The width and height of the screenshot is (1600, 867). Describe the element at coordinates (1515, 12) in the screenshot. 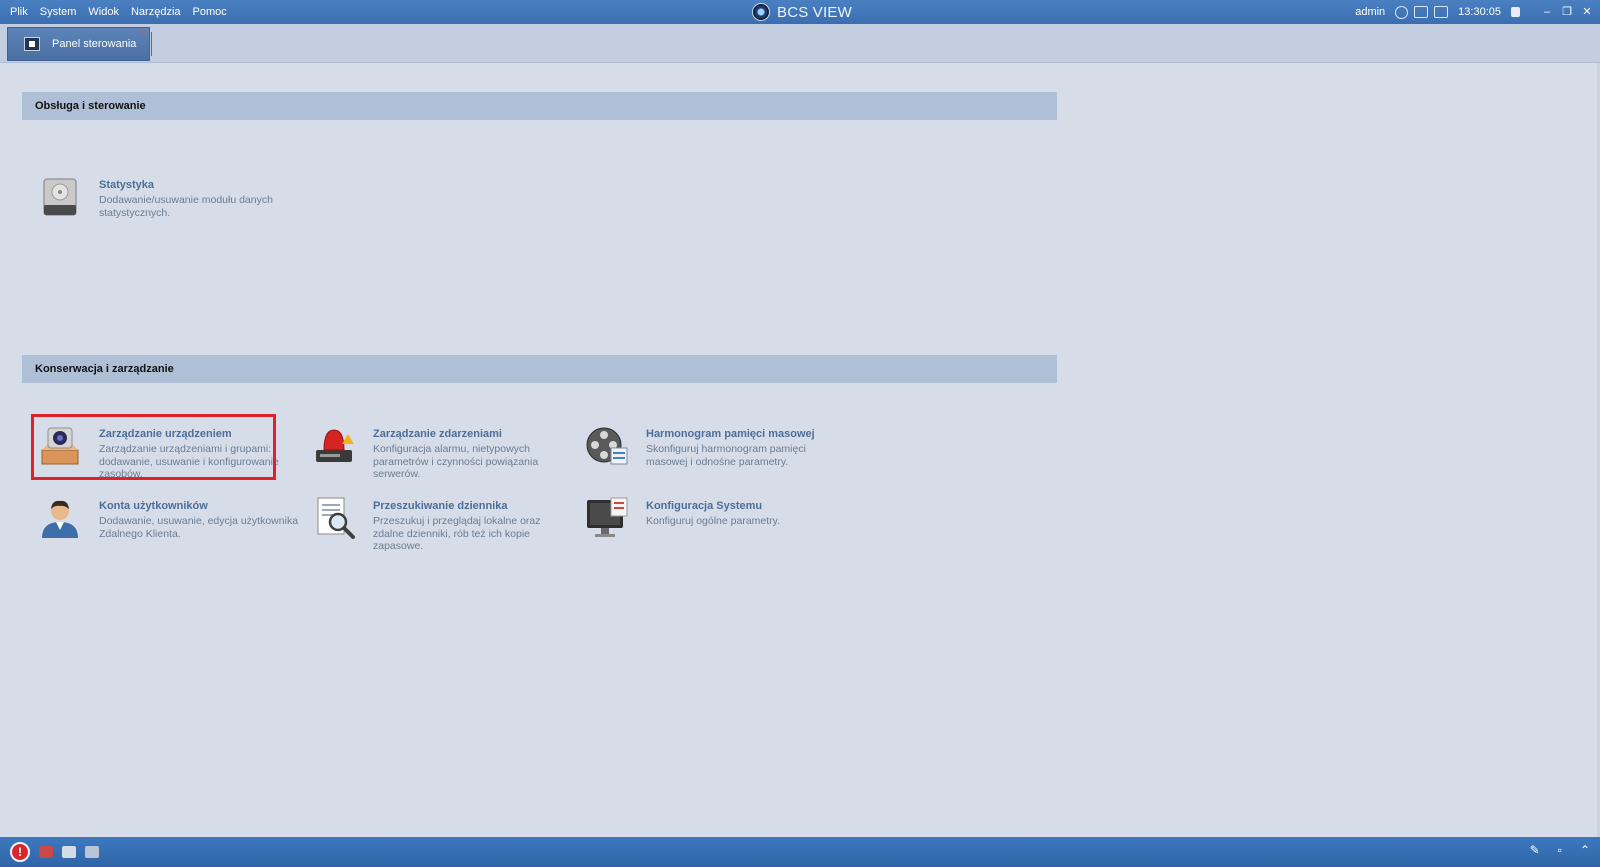

I see `lock-icon` at that location.